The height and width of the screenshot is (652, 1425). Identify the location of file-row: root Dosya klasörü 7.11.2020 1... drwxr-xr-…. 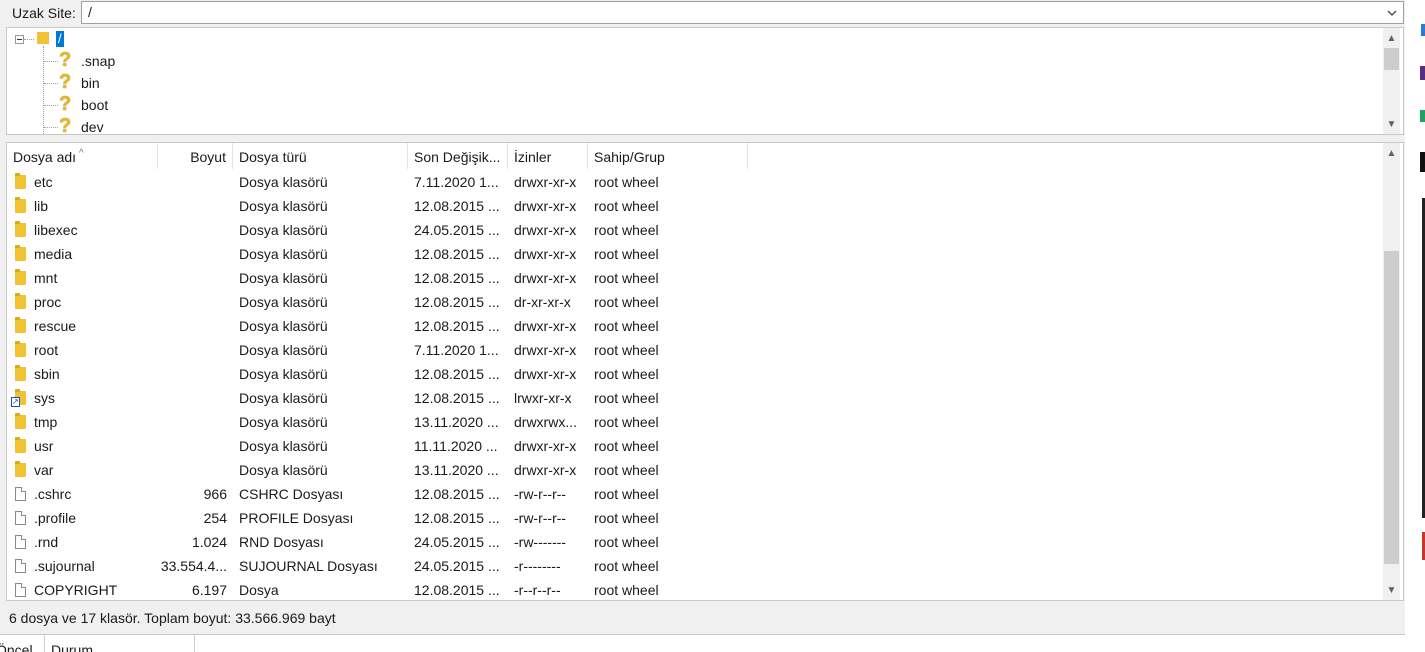
(696, 350).